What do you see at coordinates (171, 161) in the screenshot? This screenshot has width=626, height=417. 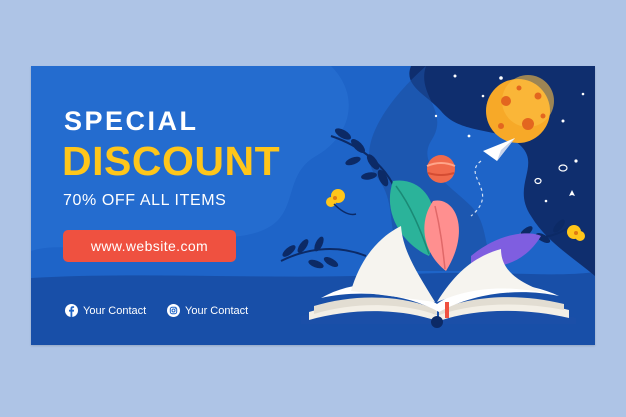 I see `title-discount: DISCOUNT` at bounding box center [171, 161].